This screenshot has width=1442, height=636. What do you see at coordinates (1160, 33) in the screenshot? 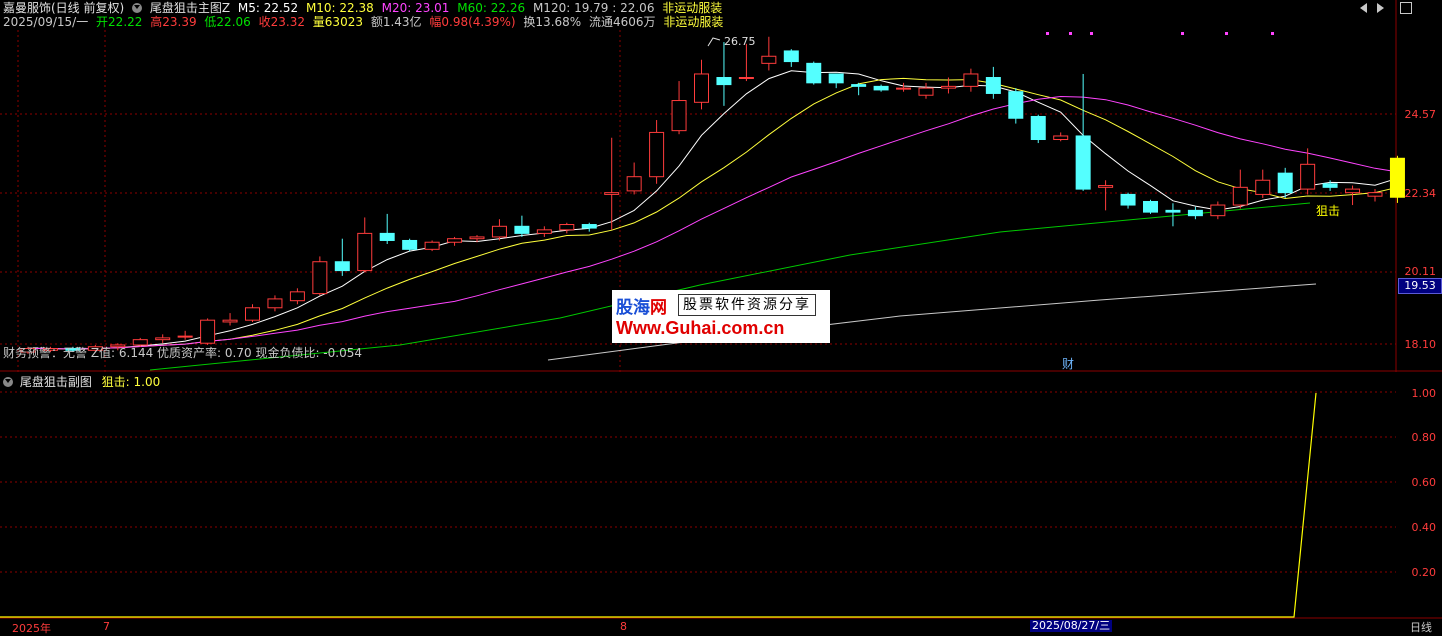
I see `signal-dots` at bounding box center [1160, 33].